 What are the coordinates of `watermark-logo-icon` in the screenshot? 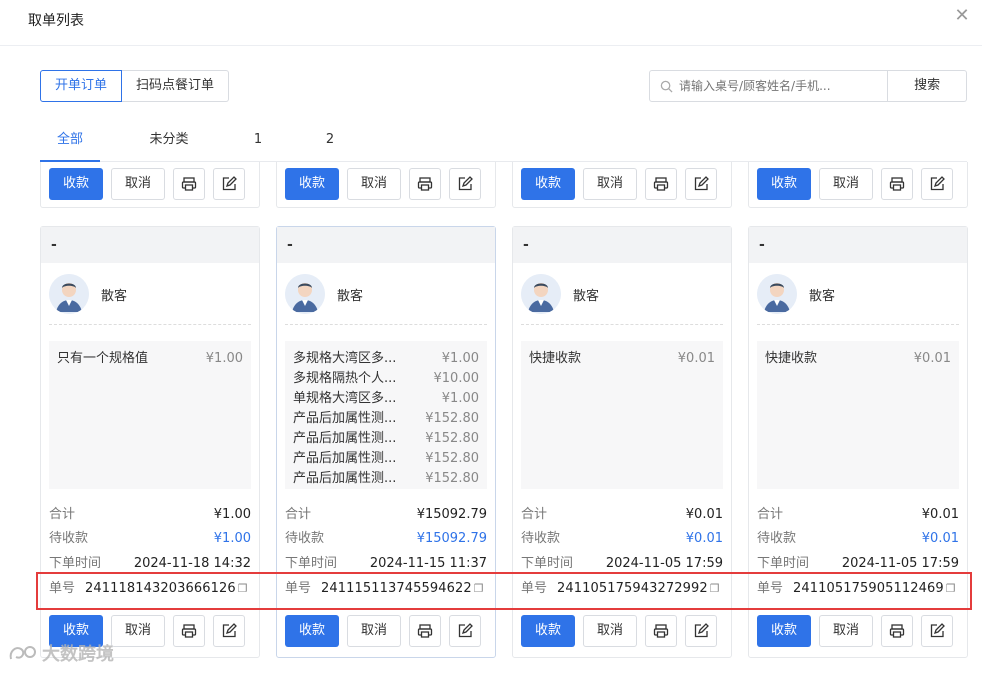 It's located at (22, 653).